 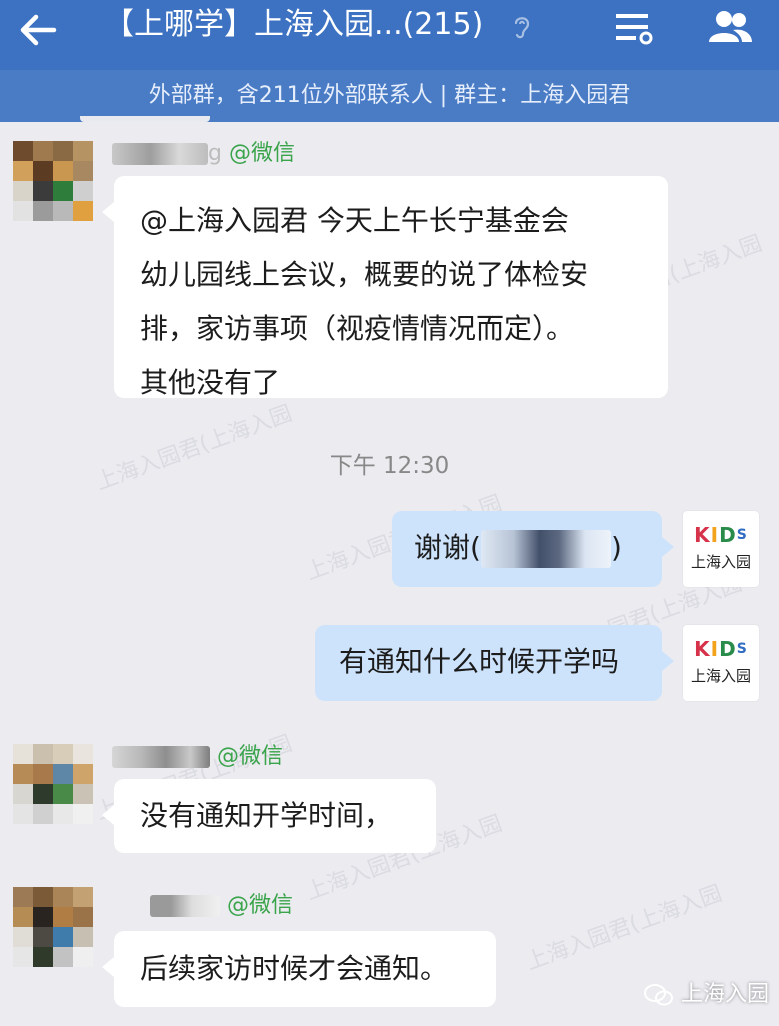 What do you see at coordinates (479, 661) in the screenshot?
I see `message-text: 有通知什么时候开学吗` at bounding box center [479, 661].